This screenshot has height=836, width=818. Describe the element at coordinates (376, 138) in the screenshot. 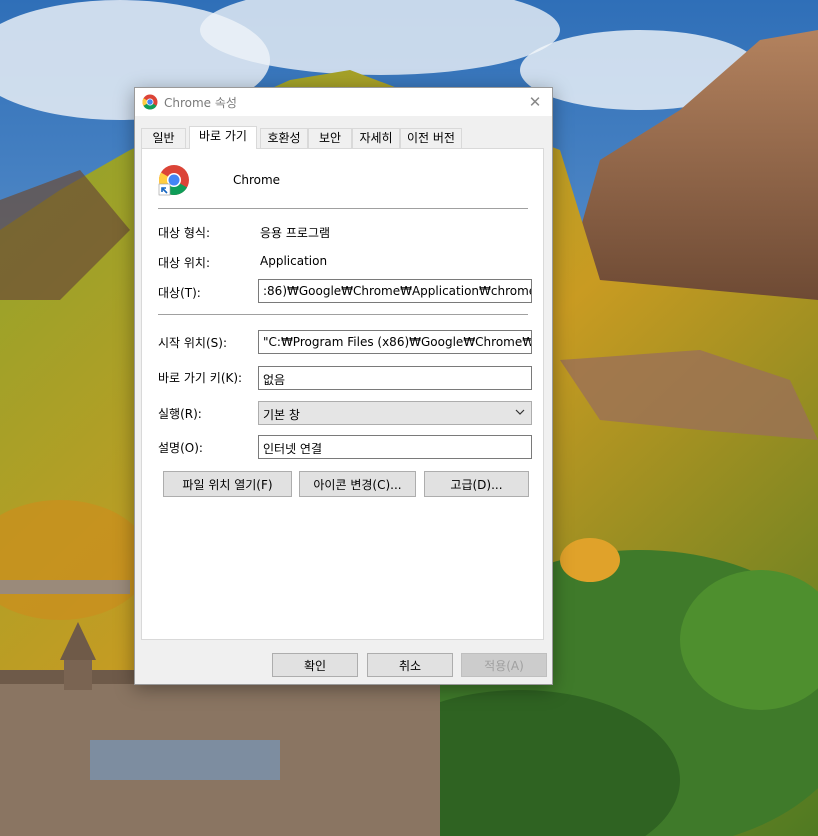

I see `tab-details: 자세히` at that location.